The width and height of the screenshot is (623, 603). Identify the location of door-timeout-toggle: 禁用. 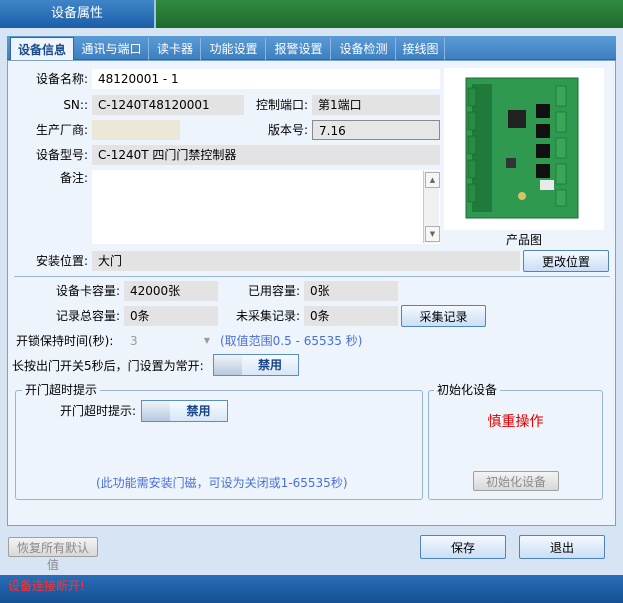
(184, 411).